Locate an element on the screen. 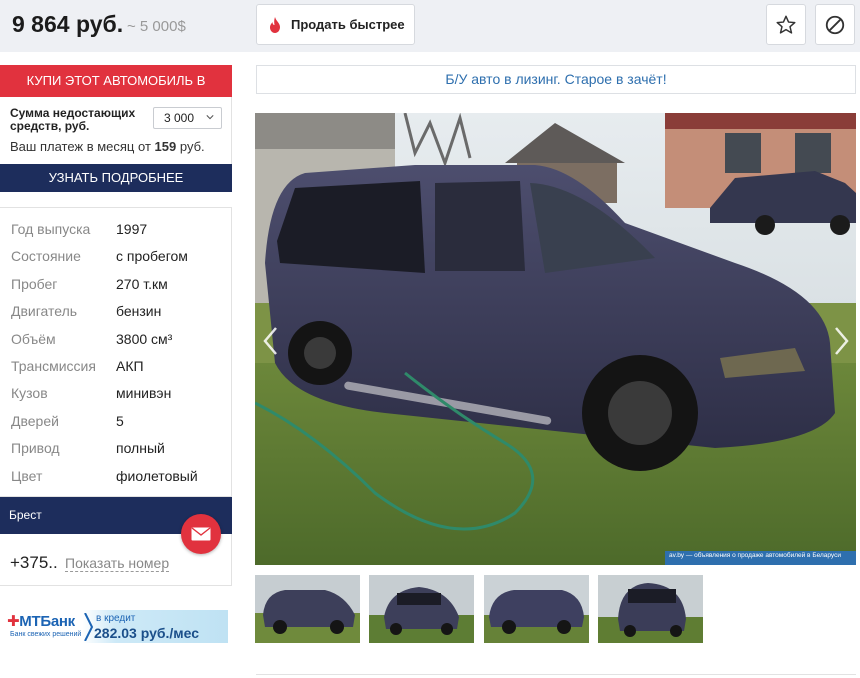  spec-value: 270 т.км is located at coordinates (142, 284).